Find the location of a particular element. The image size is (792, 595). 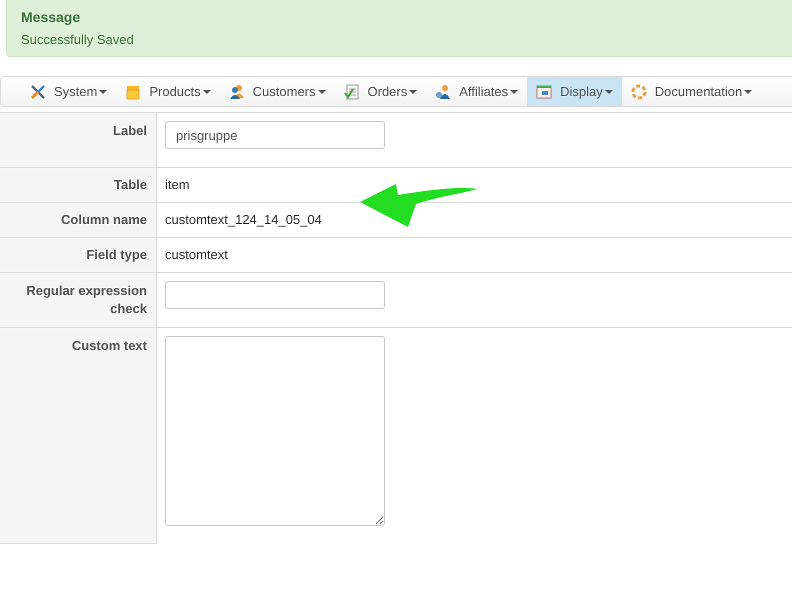

field-label: Label is located at coordinates (78, 140).